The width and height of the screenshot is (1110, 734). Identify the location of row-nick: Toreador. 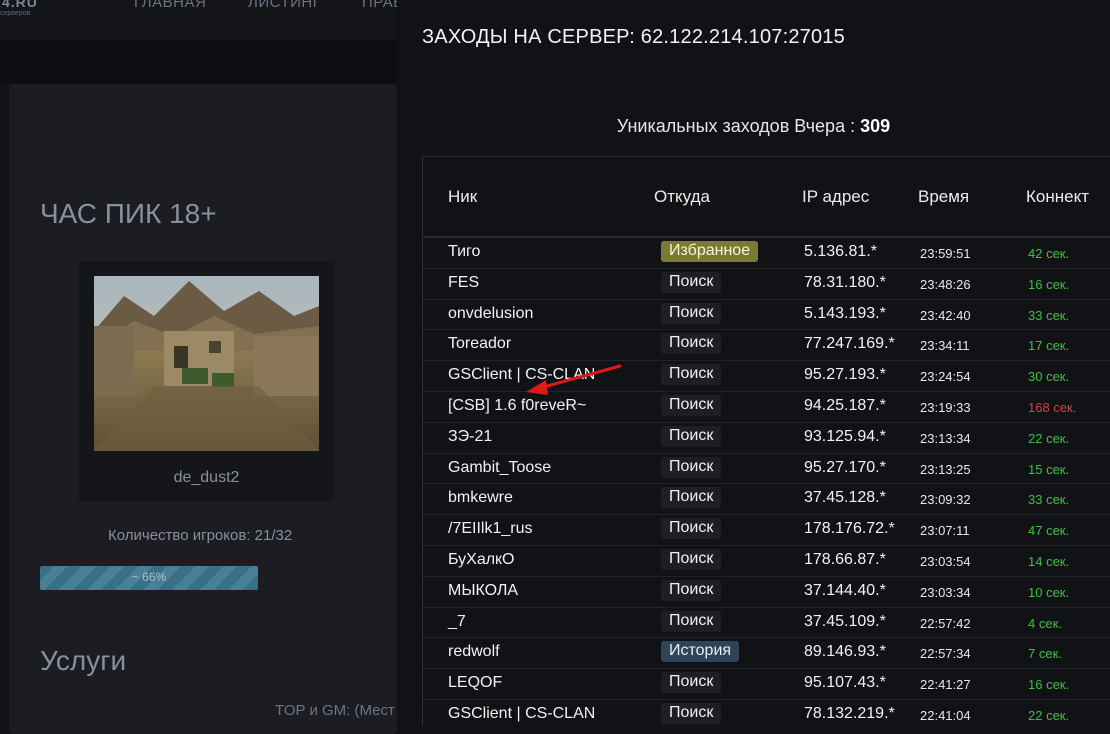
(480, 344).